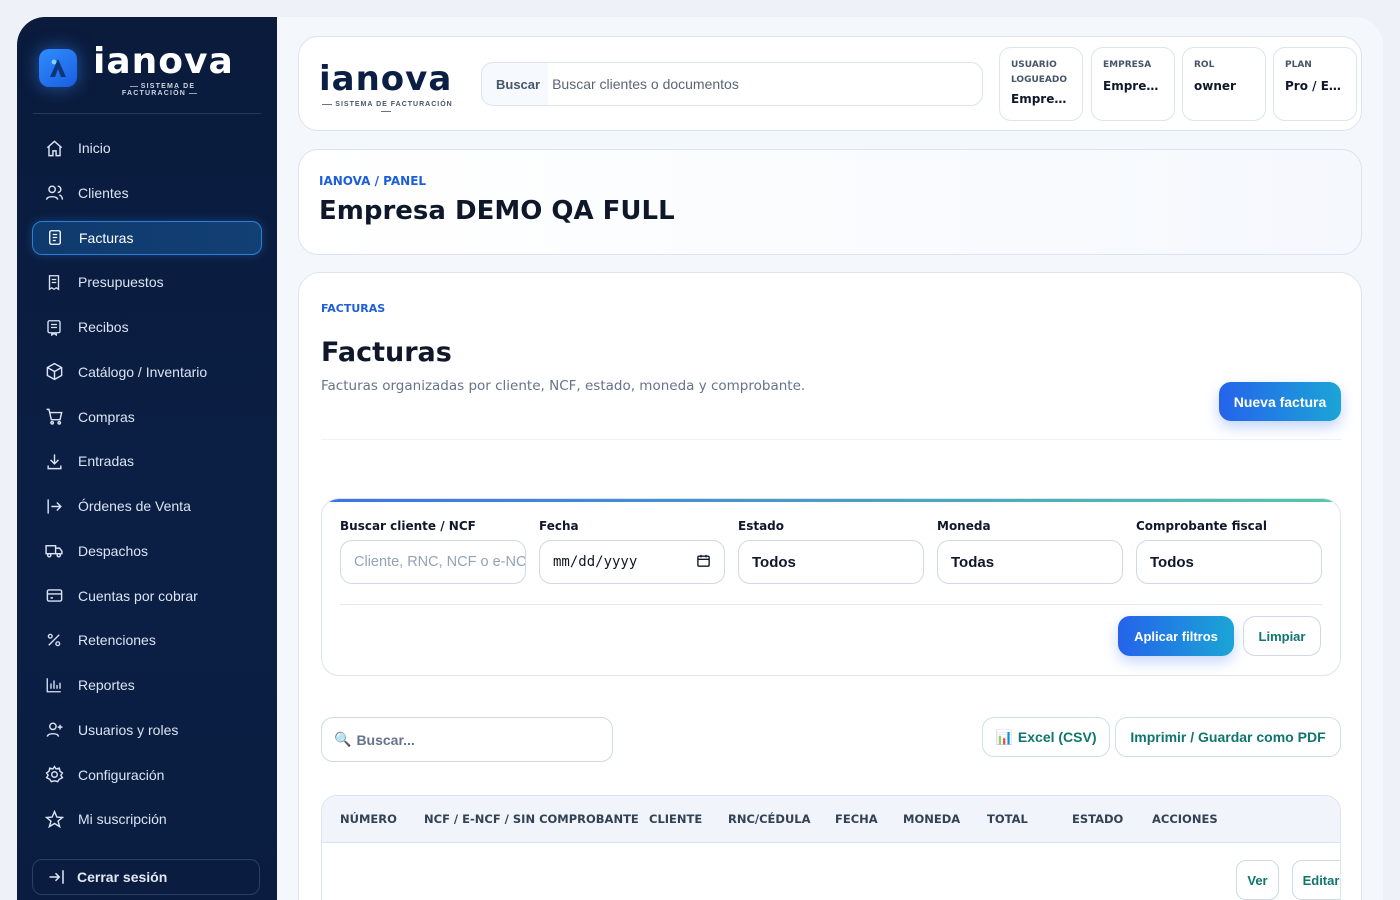 Image resolution: width=1400 pixels, height=900 pixels. I want to click on sidebar-item-suscripcion: Mi suscripción, so click(147, 819).